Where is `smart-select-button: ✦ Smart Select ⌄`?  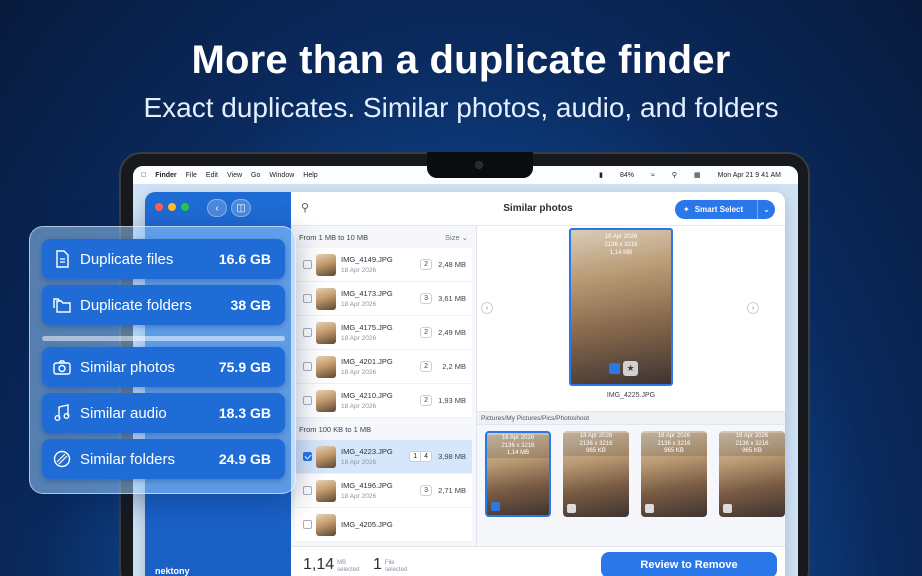
smart-select-button: ✦ Smart Select ⌄ is located at coordinates (725, 209).